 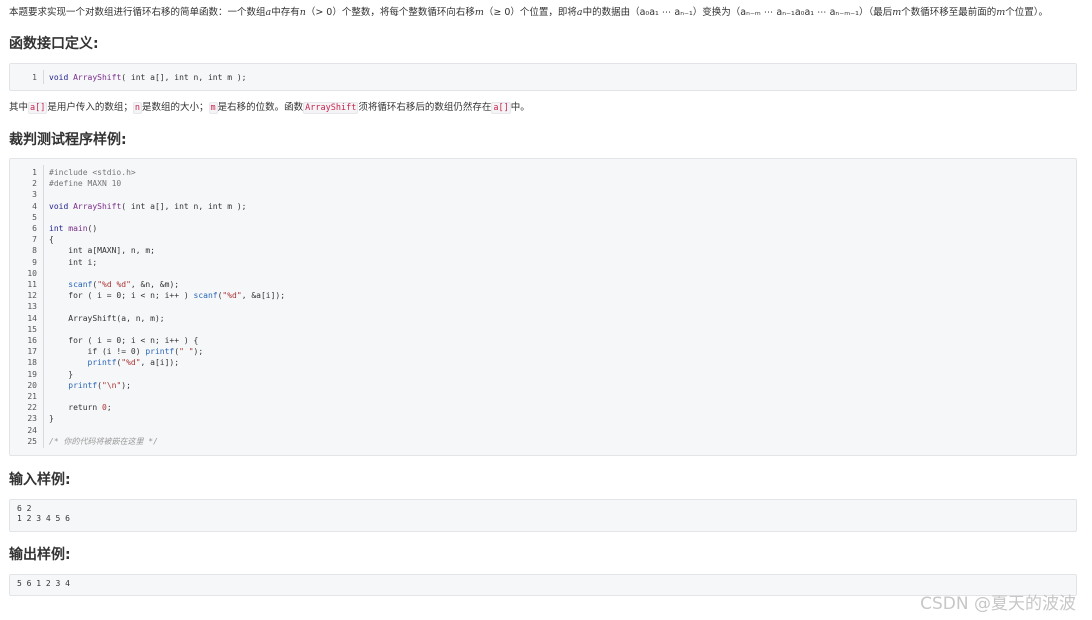 What do you see at coordinates (32, 296) in the screenshot?
I see `line-number: 12` at bounding box center [32, 296].